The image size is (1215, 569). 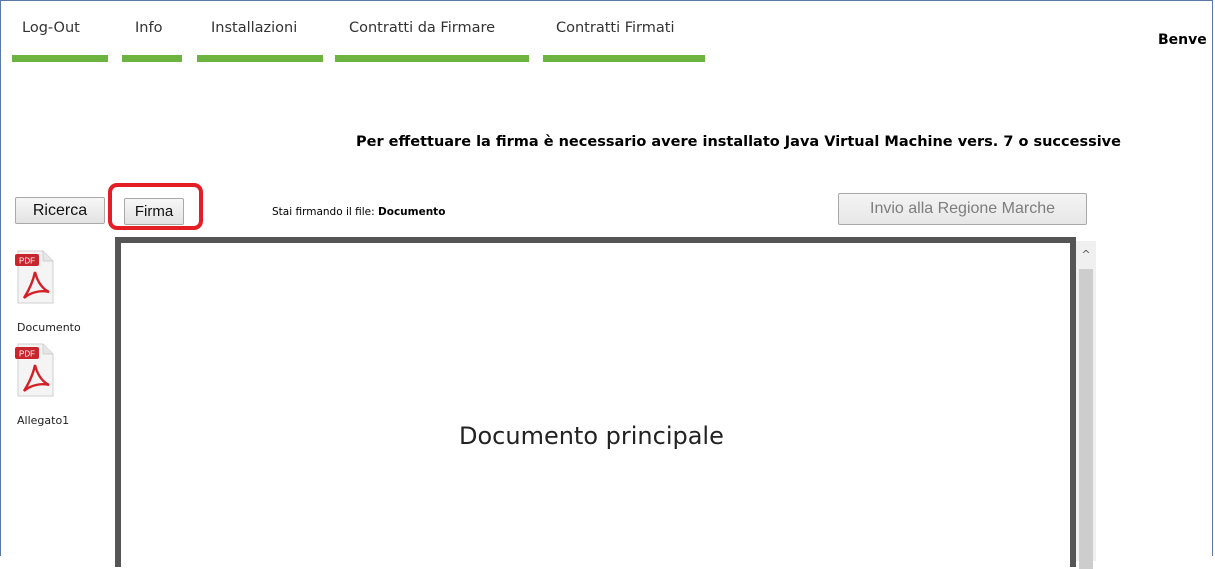 I want to click on document-content-title: Documento principale, so click(x=591, y=436).